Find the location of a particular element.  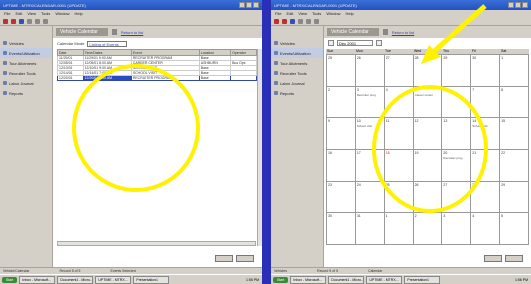

calendar-day-cell: 19 is located at coordinates (428, 165).